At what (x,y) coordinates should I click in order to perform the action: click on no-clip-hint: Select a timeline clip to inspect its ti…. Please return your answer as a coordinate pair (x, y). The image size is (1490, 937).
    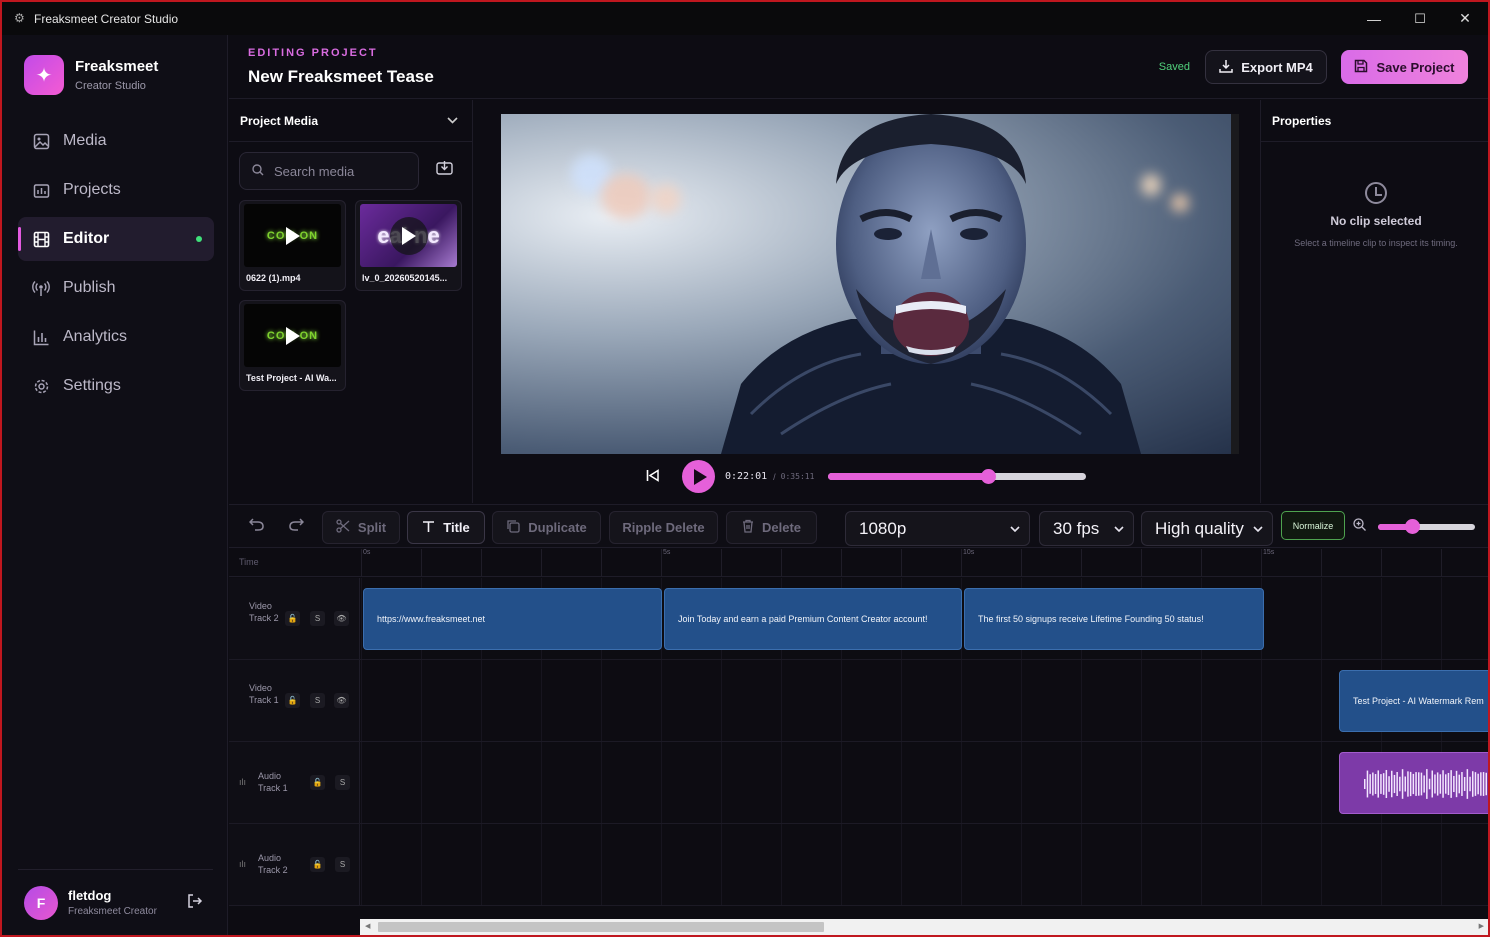
    Looking at the image, I should click on (1376, 243).